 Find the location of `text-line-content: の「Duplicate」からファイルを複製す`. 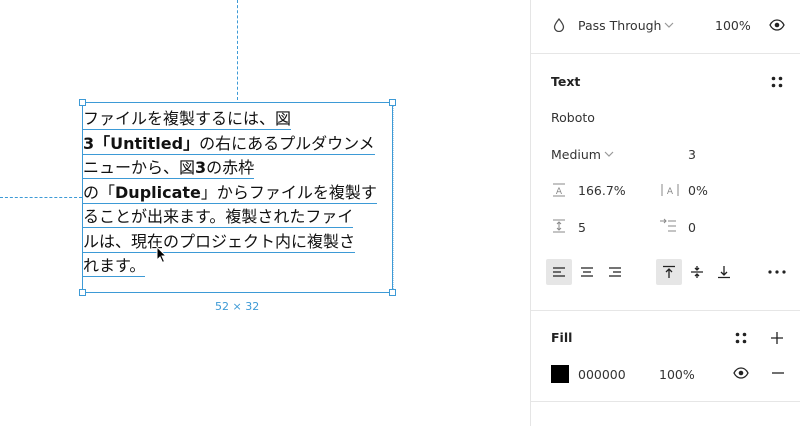

text-line-content: の「Duplicate」からファイルを複製す is located at coordinates (230, 193).